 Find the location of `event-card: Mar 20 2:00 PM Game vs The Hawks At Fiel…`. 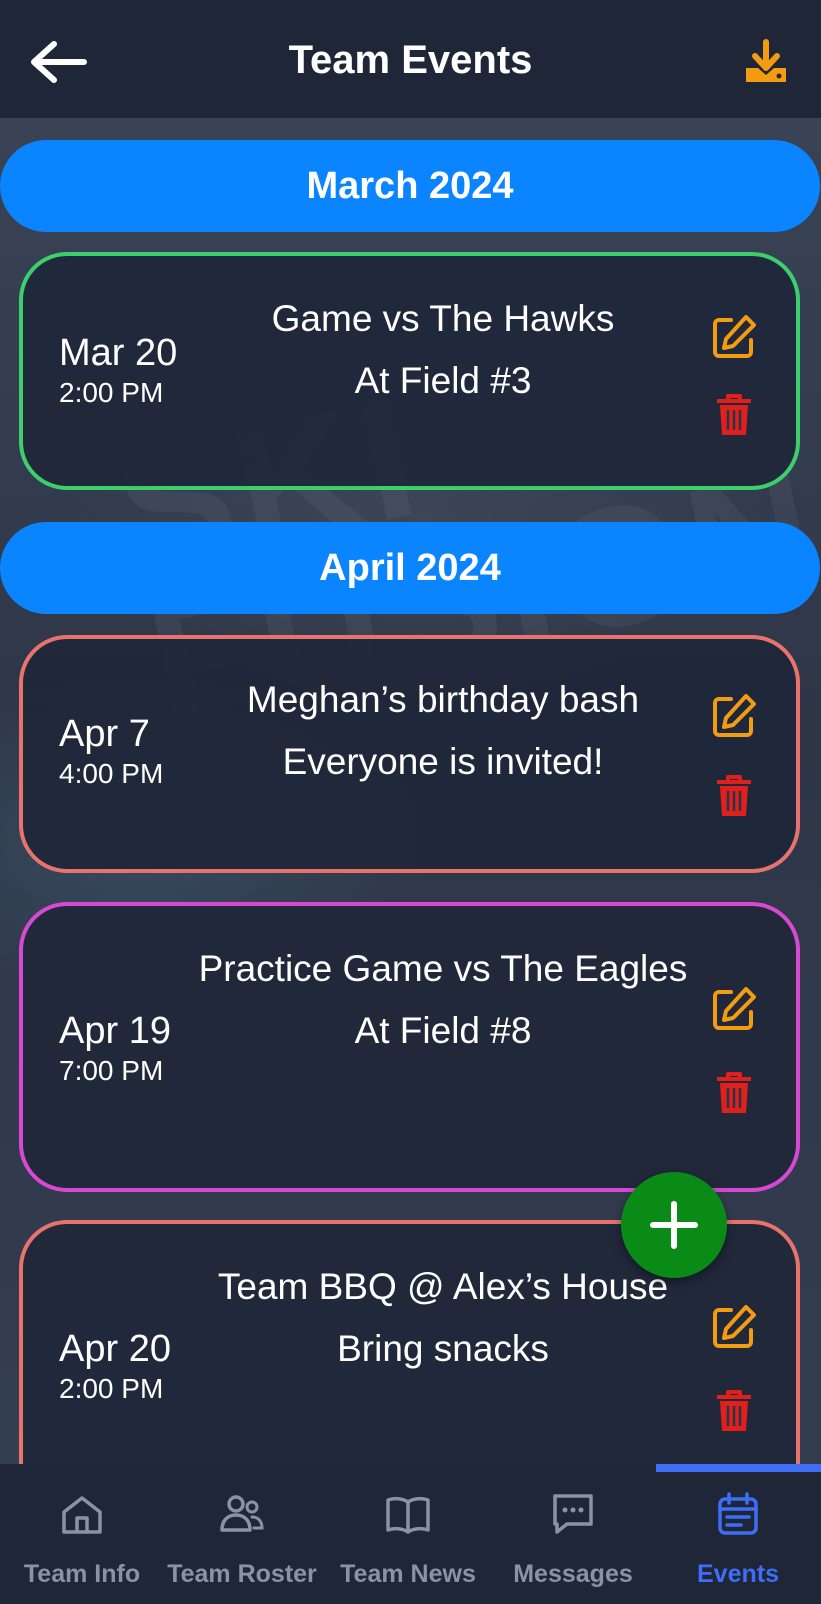

event-card: Mar 20 2:00 PM Game vs The Hawks At Fiel… is located at coordinates (409, 371).